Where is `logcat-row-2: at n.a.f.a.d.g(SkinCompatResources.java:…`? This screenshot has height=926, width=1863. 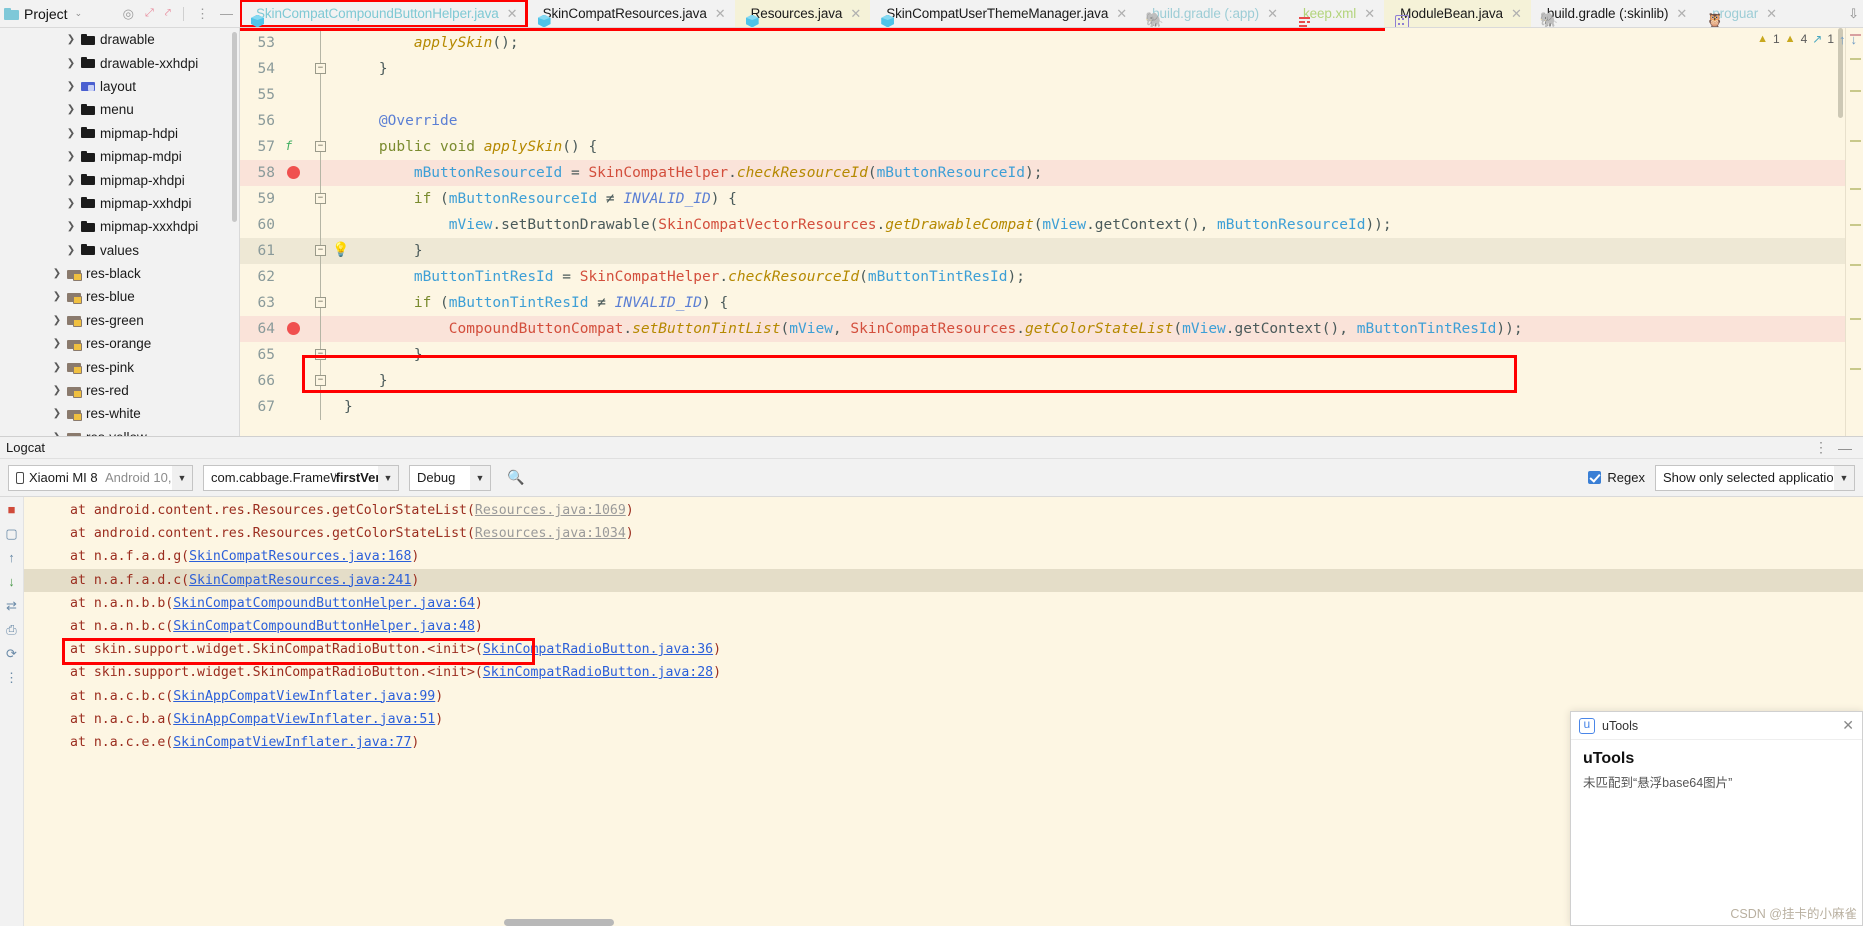
logcat-row-2: at n.a.f.a.d.g(SkinCompatResources.java:… is located at coordinates (943, 556).